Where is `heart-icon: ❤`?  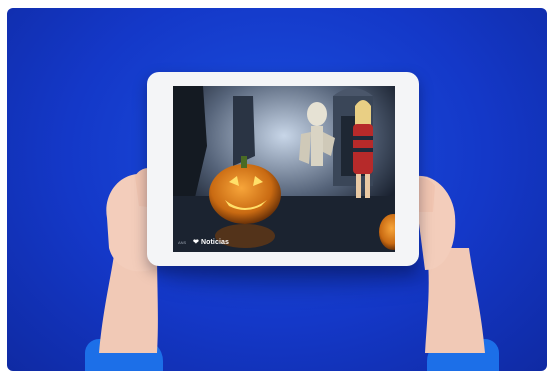
heart-icon: ❤ is located at coordinates (196, 242).